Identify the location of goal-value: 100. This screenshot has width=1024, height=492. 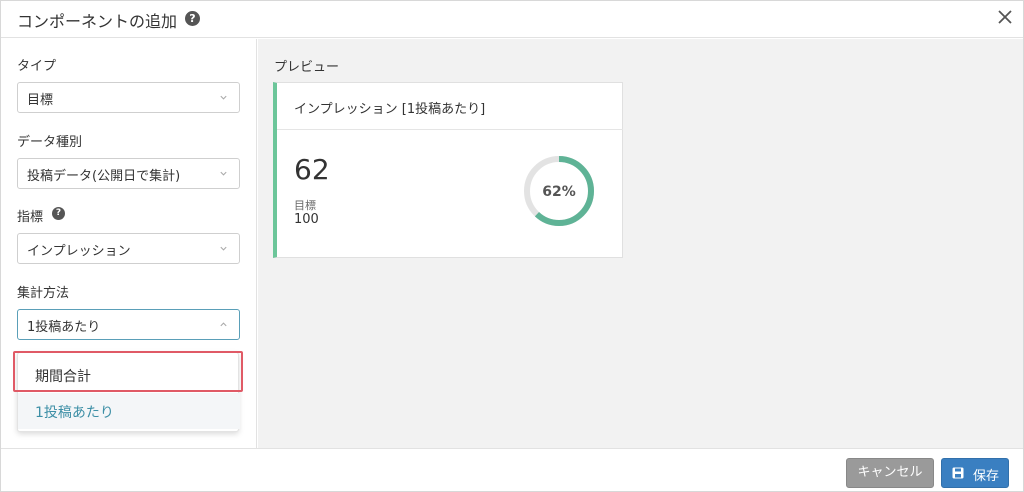
(306, 219).